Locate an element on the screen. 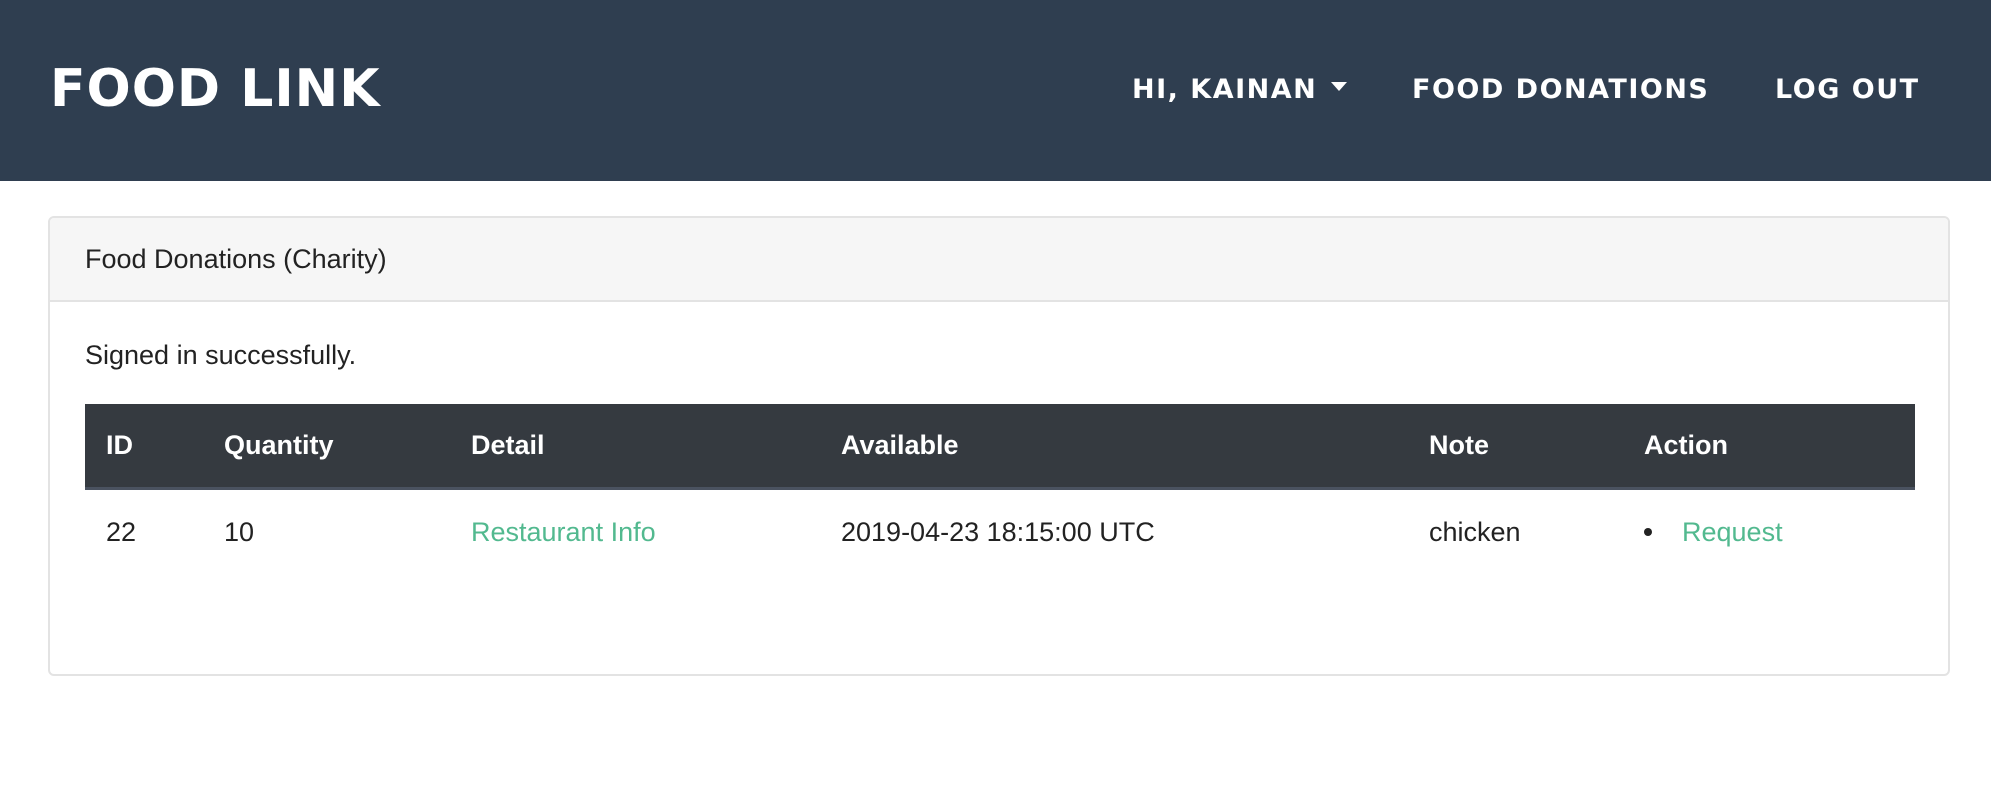  caret-down-icon is located at coordinates (1339, 86).